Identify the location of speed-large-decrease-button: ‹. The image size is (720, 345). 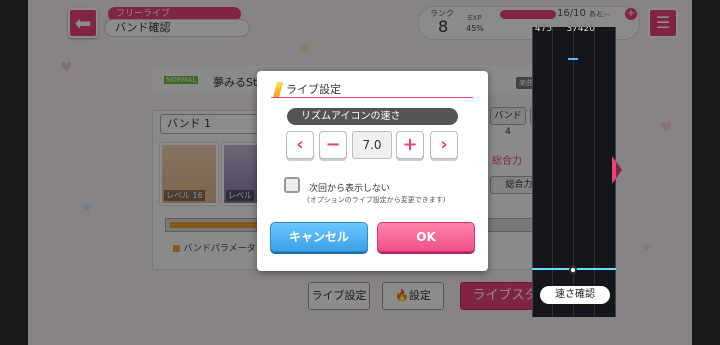
(300, 145).